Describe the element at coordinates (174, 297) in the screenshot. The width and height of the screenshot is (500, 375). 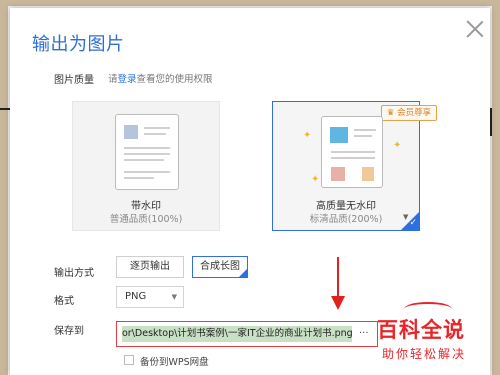
I see `chevron-down-icon: ▼` at that location.